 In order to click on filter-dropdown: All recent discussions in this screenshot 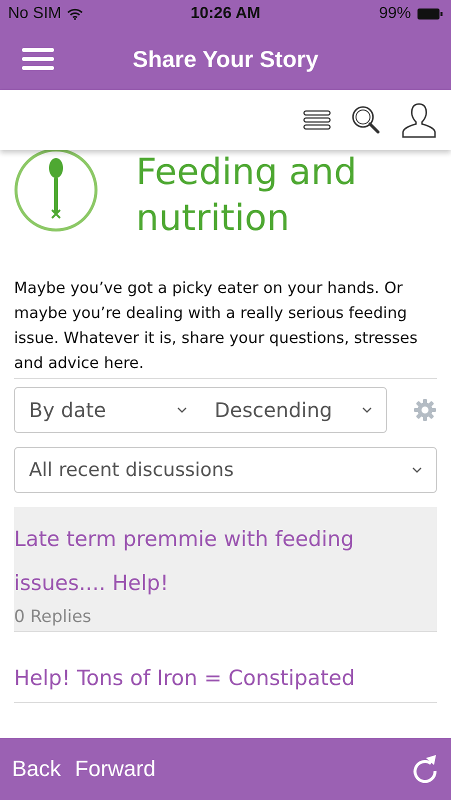, I will do `click(225, 470)`.